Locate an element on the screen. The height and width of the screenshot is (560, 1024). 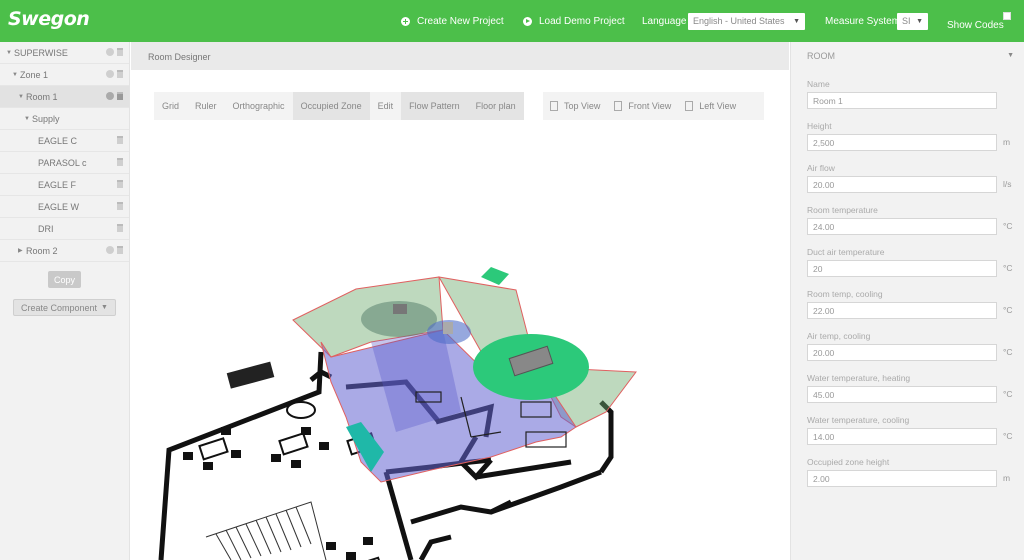
tree-item-label: Room 2 is located at coordinates (42, 250).